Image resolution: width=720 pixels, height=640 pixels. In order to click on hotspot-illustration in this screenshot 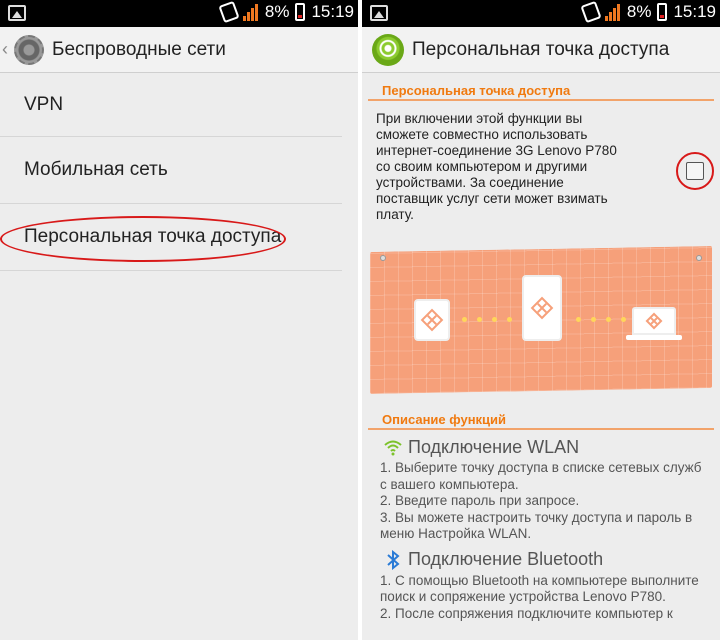, I will do `click(541, 320)`.